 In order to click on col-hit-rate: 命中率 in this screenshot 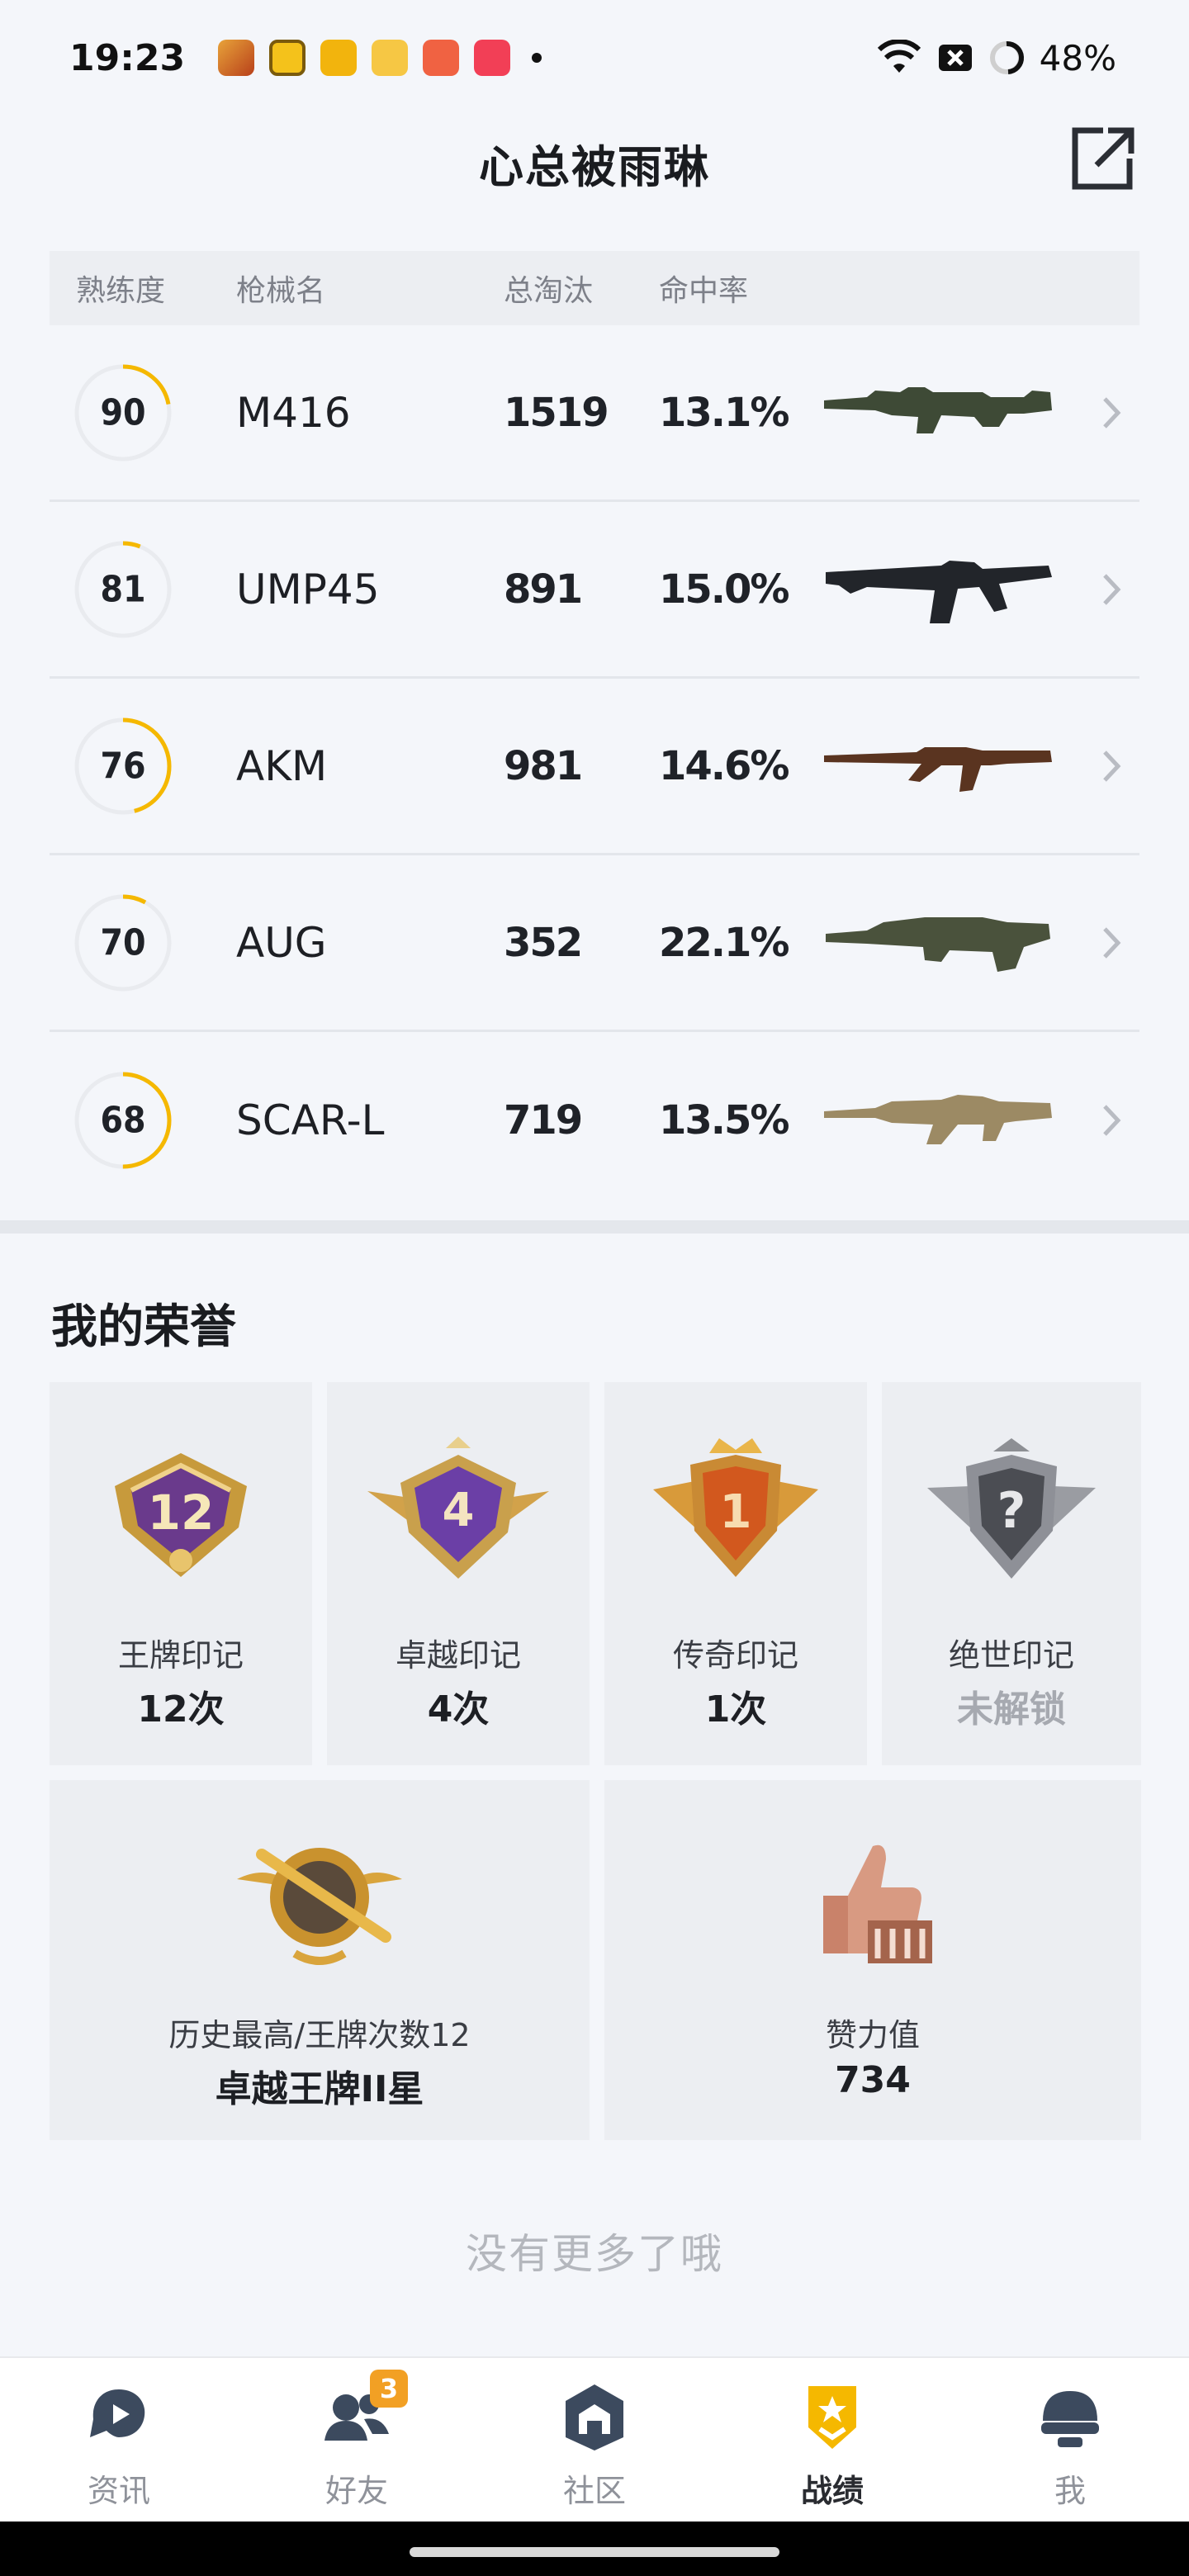, I will do `click(704, 291)`.